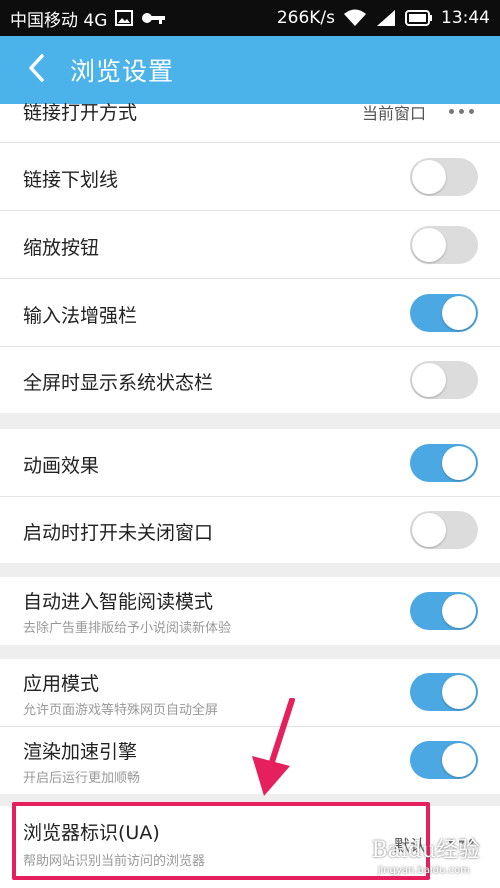 The image size is (500, 888). I want to click on setting-label: 全屏时显示系统状态栏, so click(118, 383).